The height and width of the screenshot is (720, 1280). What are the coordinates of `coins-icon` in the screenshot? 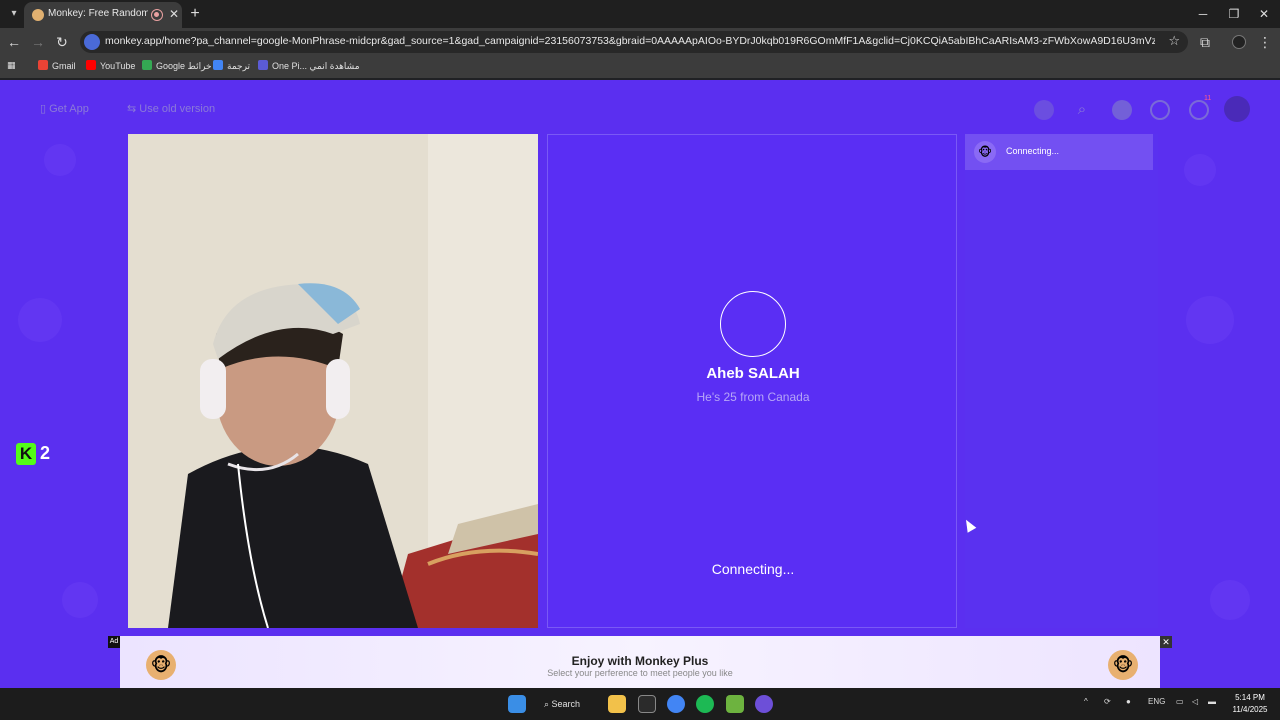 It's located at (1122, 110).